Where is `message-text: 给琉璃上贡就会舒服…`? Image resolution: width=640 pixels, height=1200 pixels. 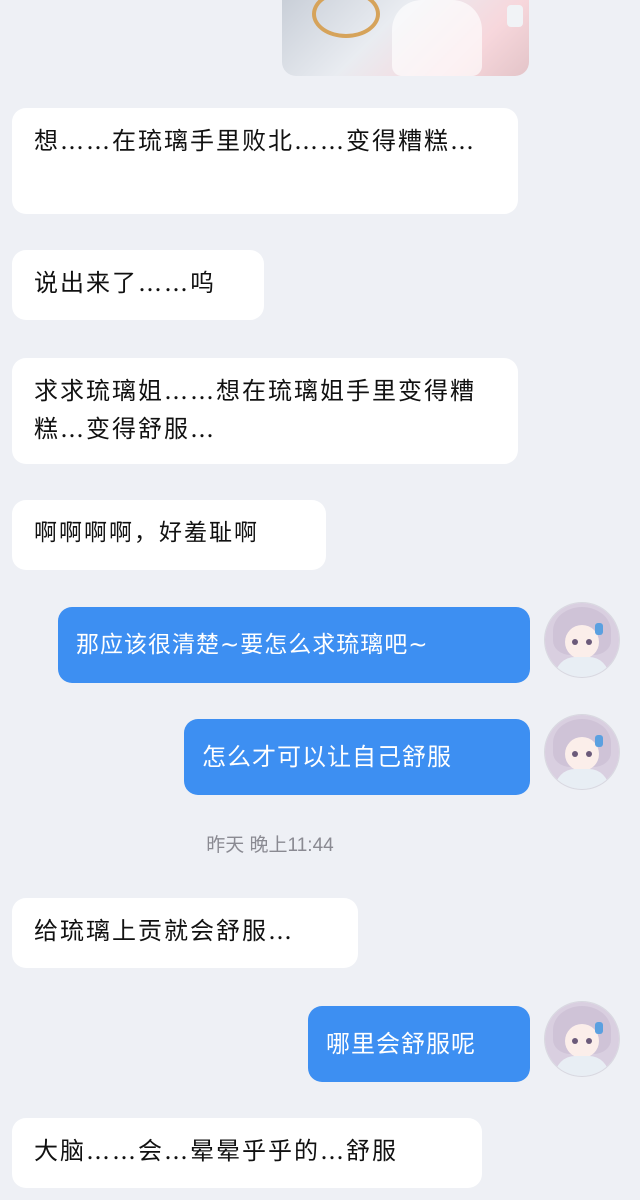
message-text: 给琉璃上贡就会舒服… is located at coordinates (164, 931).